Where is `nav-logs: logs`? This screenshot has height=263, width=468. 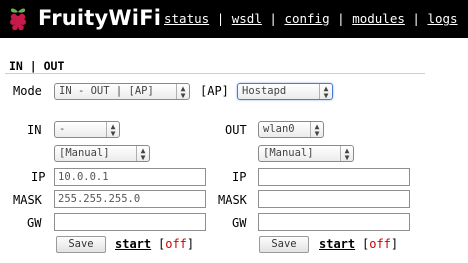 nav-logs: logs is located at coordinates (442, 18).